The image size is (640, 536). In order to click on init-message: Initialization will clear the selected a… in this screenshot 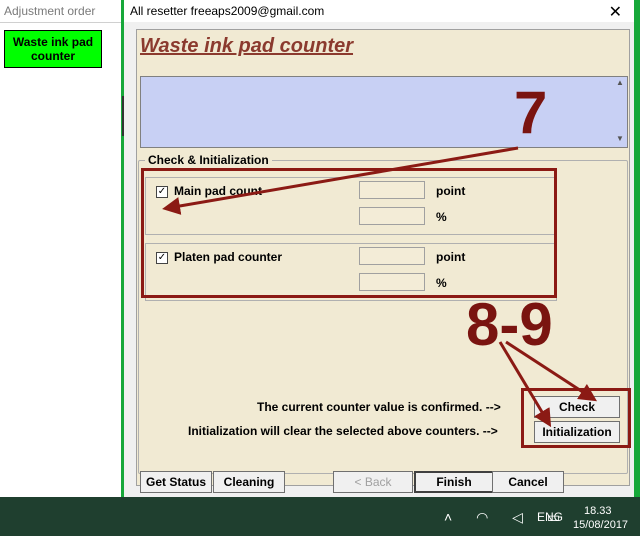, I will do `click(343, 431)`.